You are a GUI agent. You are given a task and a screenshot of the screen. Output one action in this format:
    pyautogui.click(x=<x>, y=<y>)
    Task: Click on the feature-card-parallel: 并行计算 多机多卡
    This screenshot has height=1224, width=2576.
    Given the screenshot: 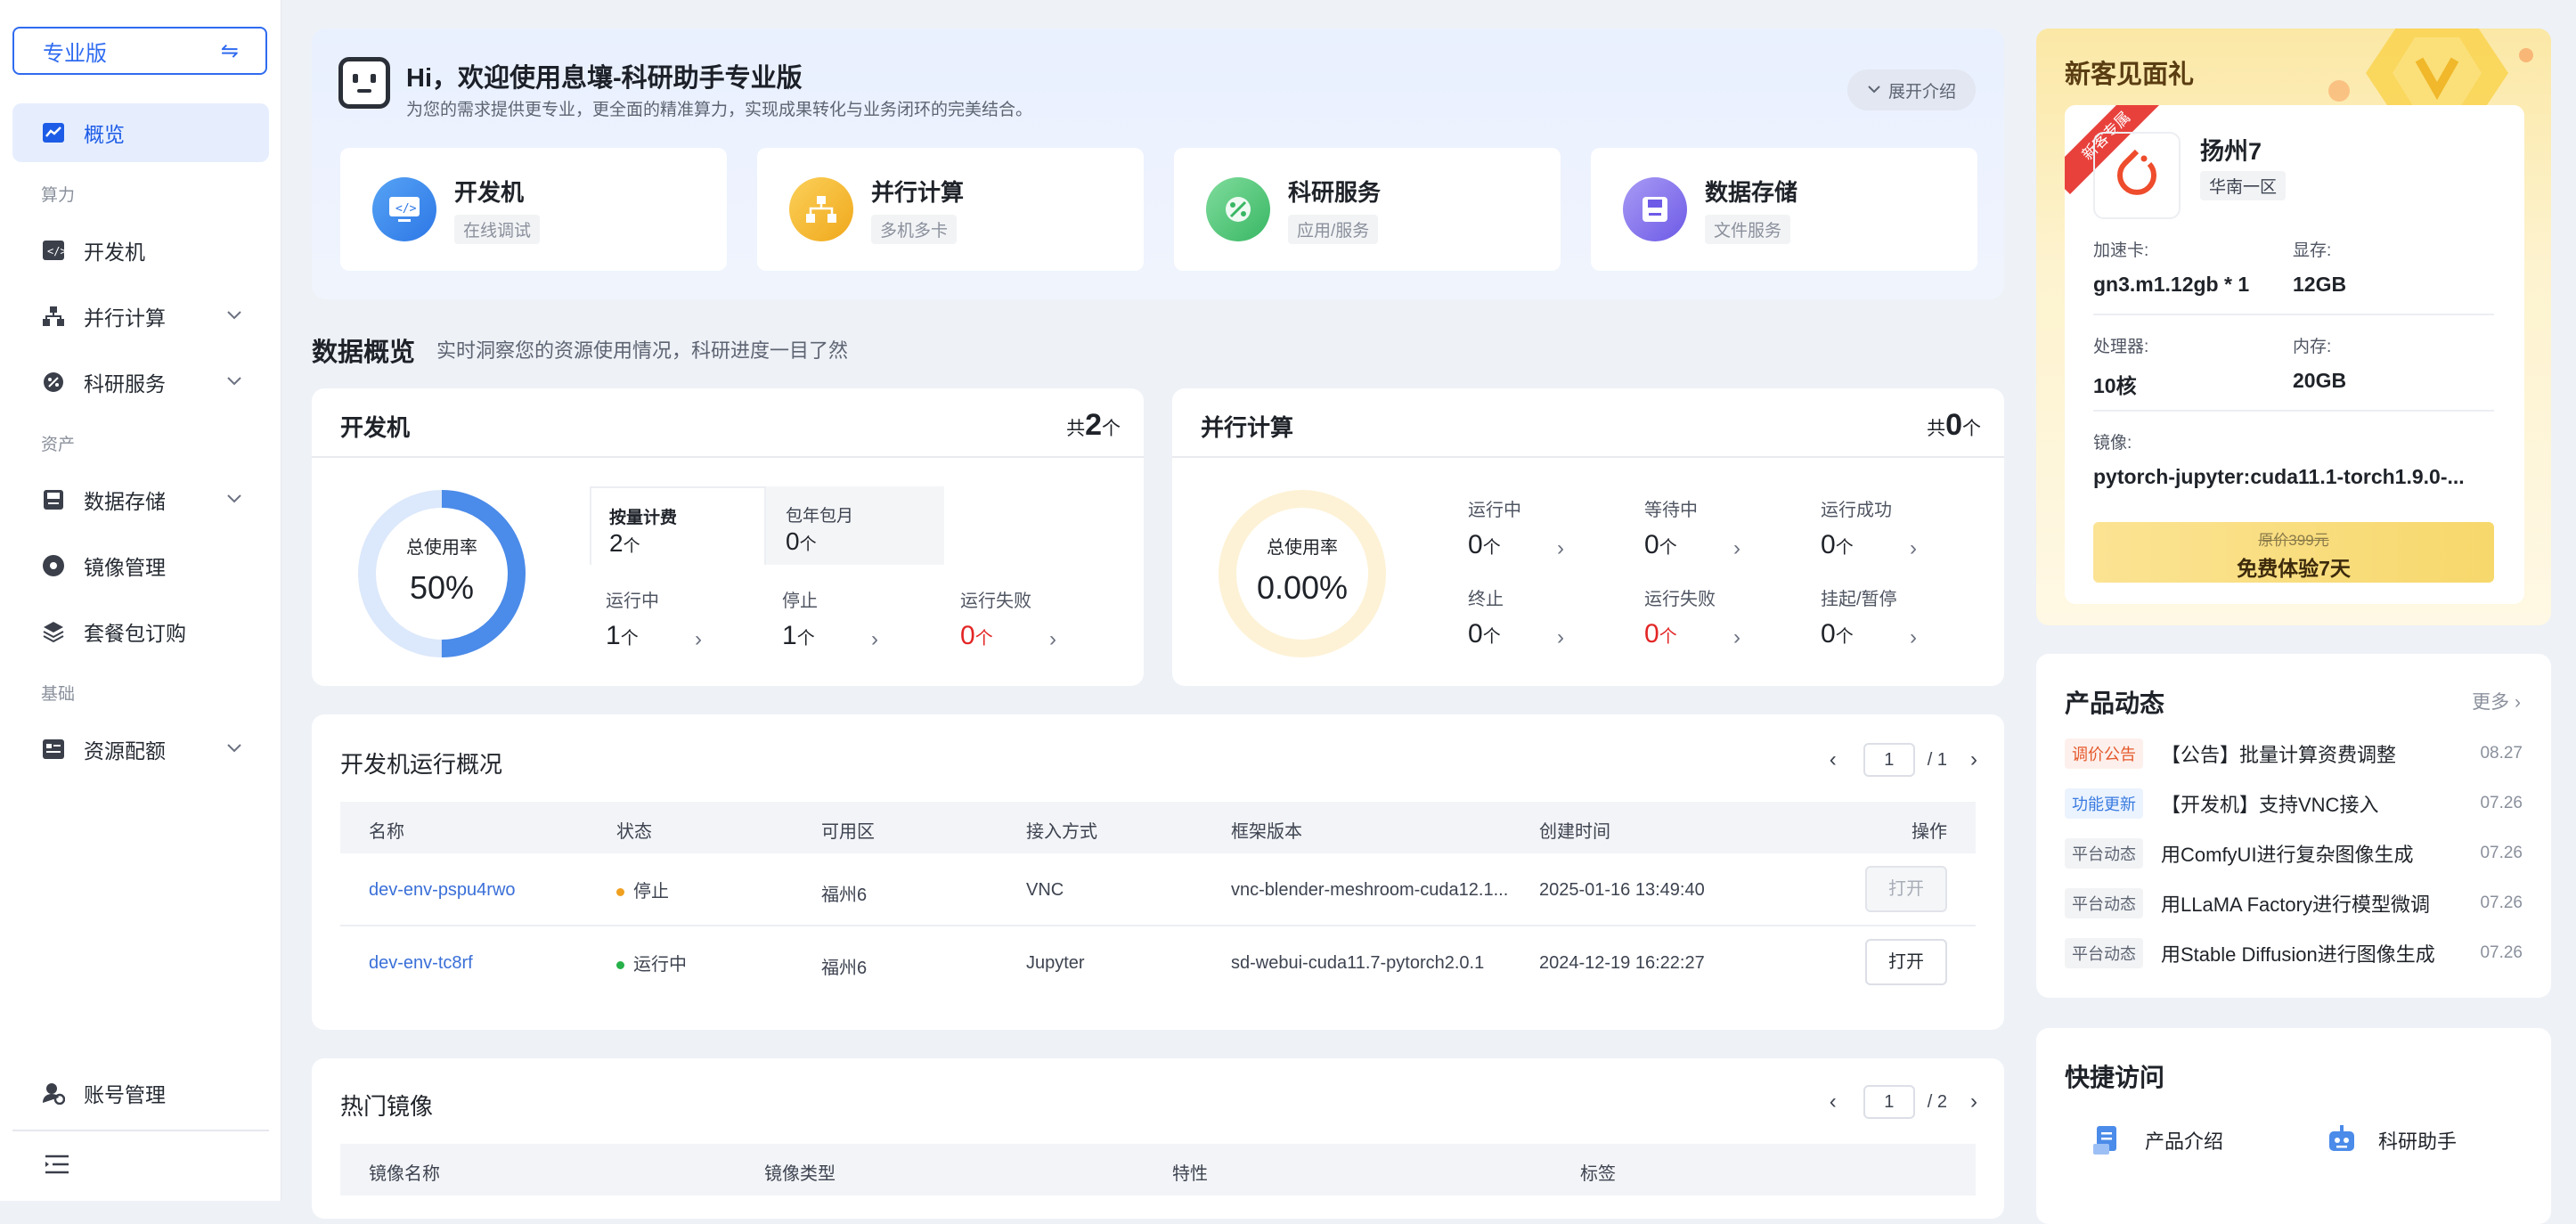 What is the action you would take?
    pyautogui.click(x=951, y=209)
    